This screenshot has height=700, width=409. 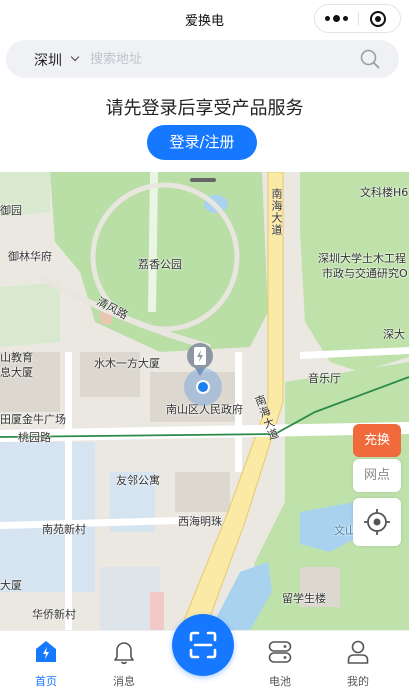 What do you see at coordinates (11, 210) in the screenshot?
I see `map-label: 御园` at bounding box center [11, 210].